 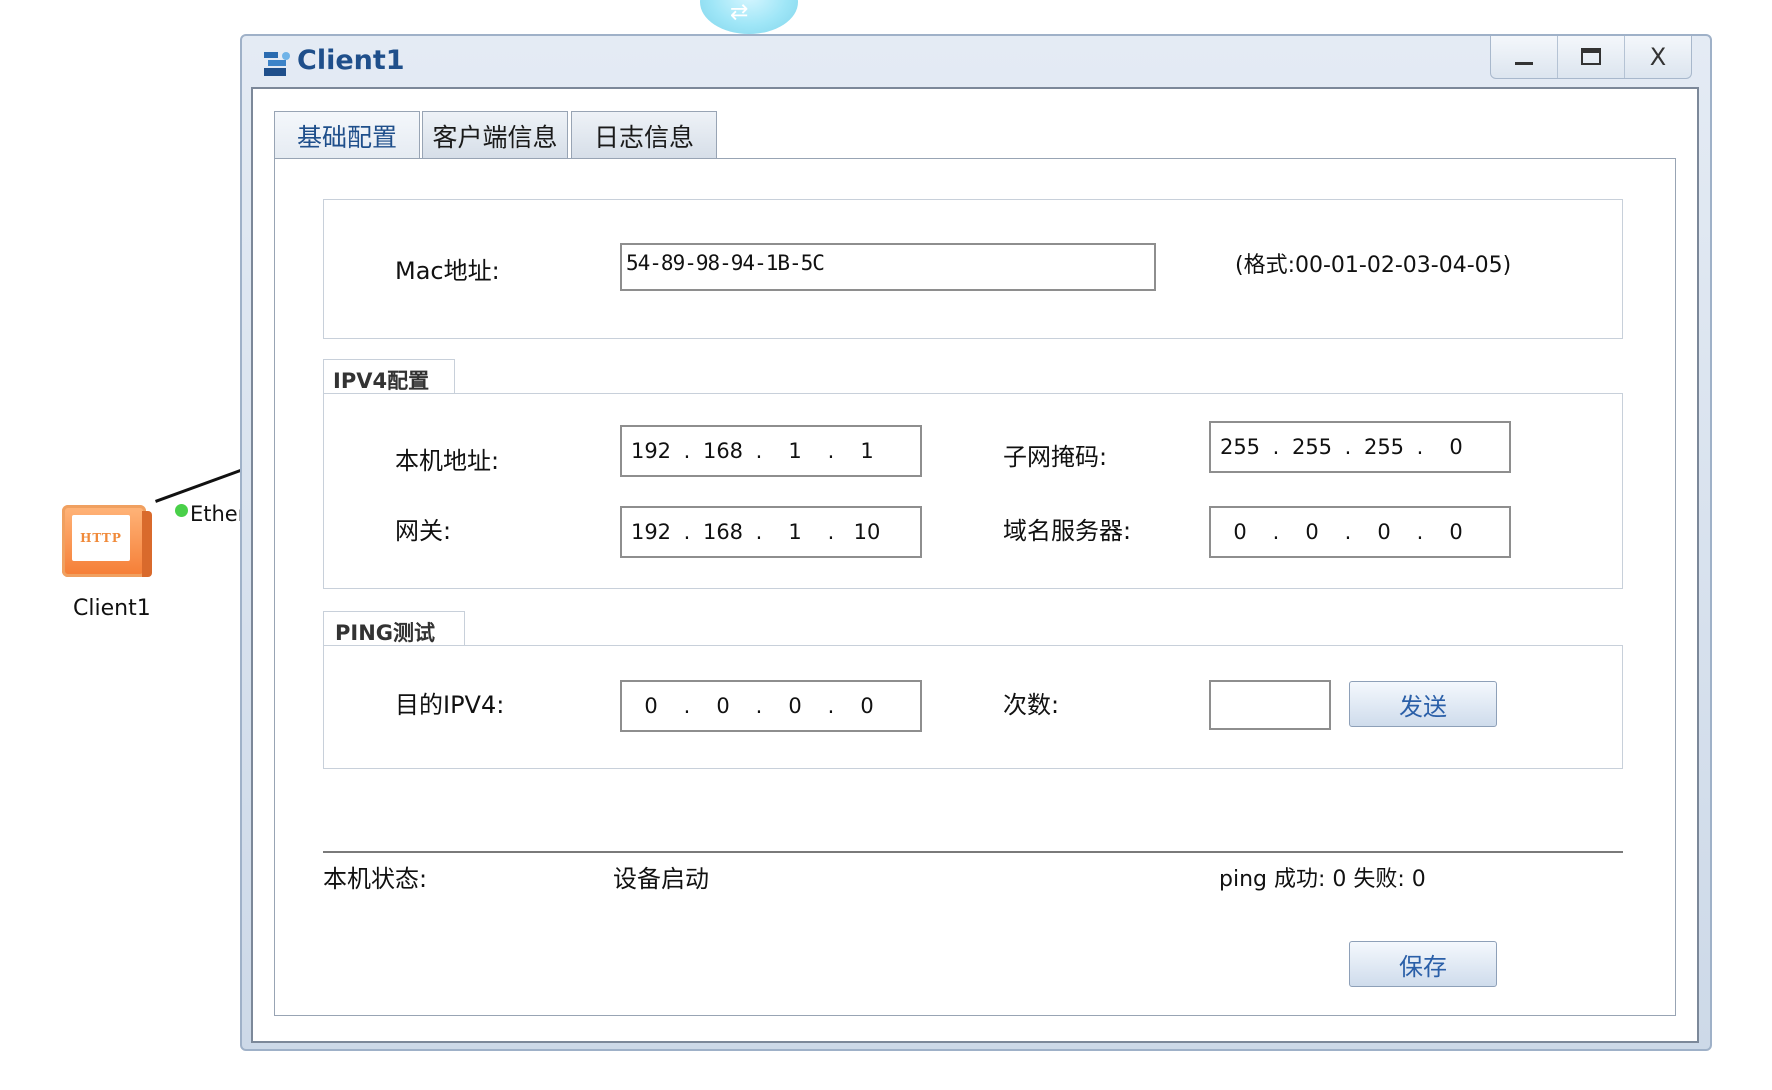 What do you see at coordinates (101, 538) in the screenshot?
I see `device-screen-text: HTTP` at bounding box center [101, 538].